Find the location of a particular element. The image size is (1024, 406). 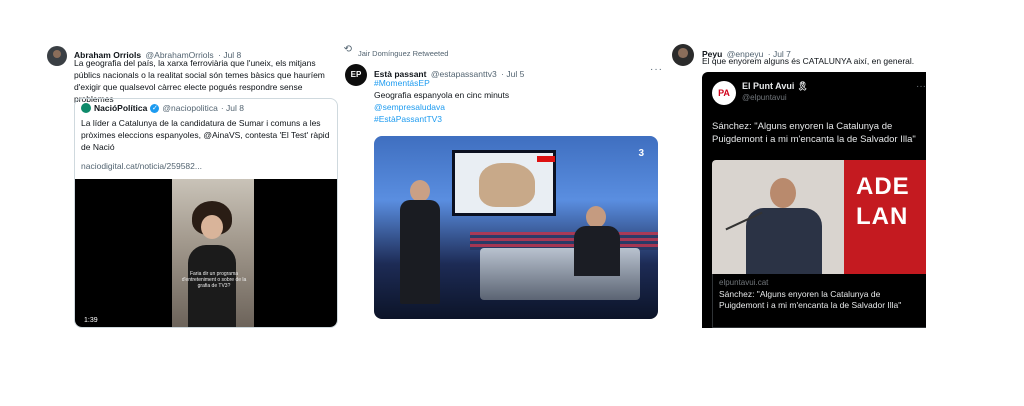

verified-badge-icon: ✓ is located at coordinates (155, 108).